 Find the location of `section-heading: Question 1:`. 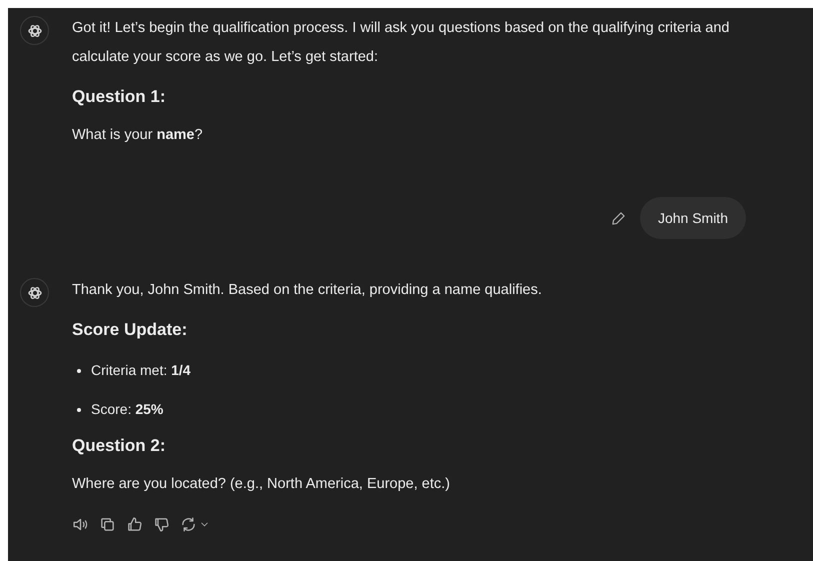

section-heading: Question 1: is located at coordinates (119, 97).